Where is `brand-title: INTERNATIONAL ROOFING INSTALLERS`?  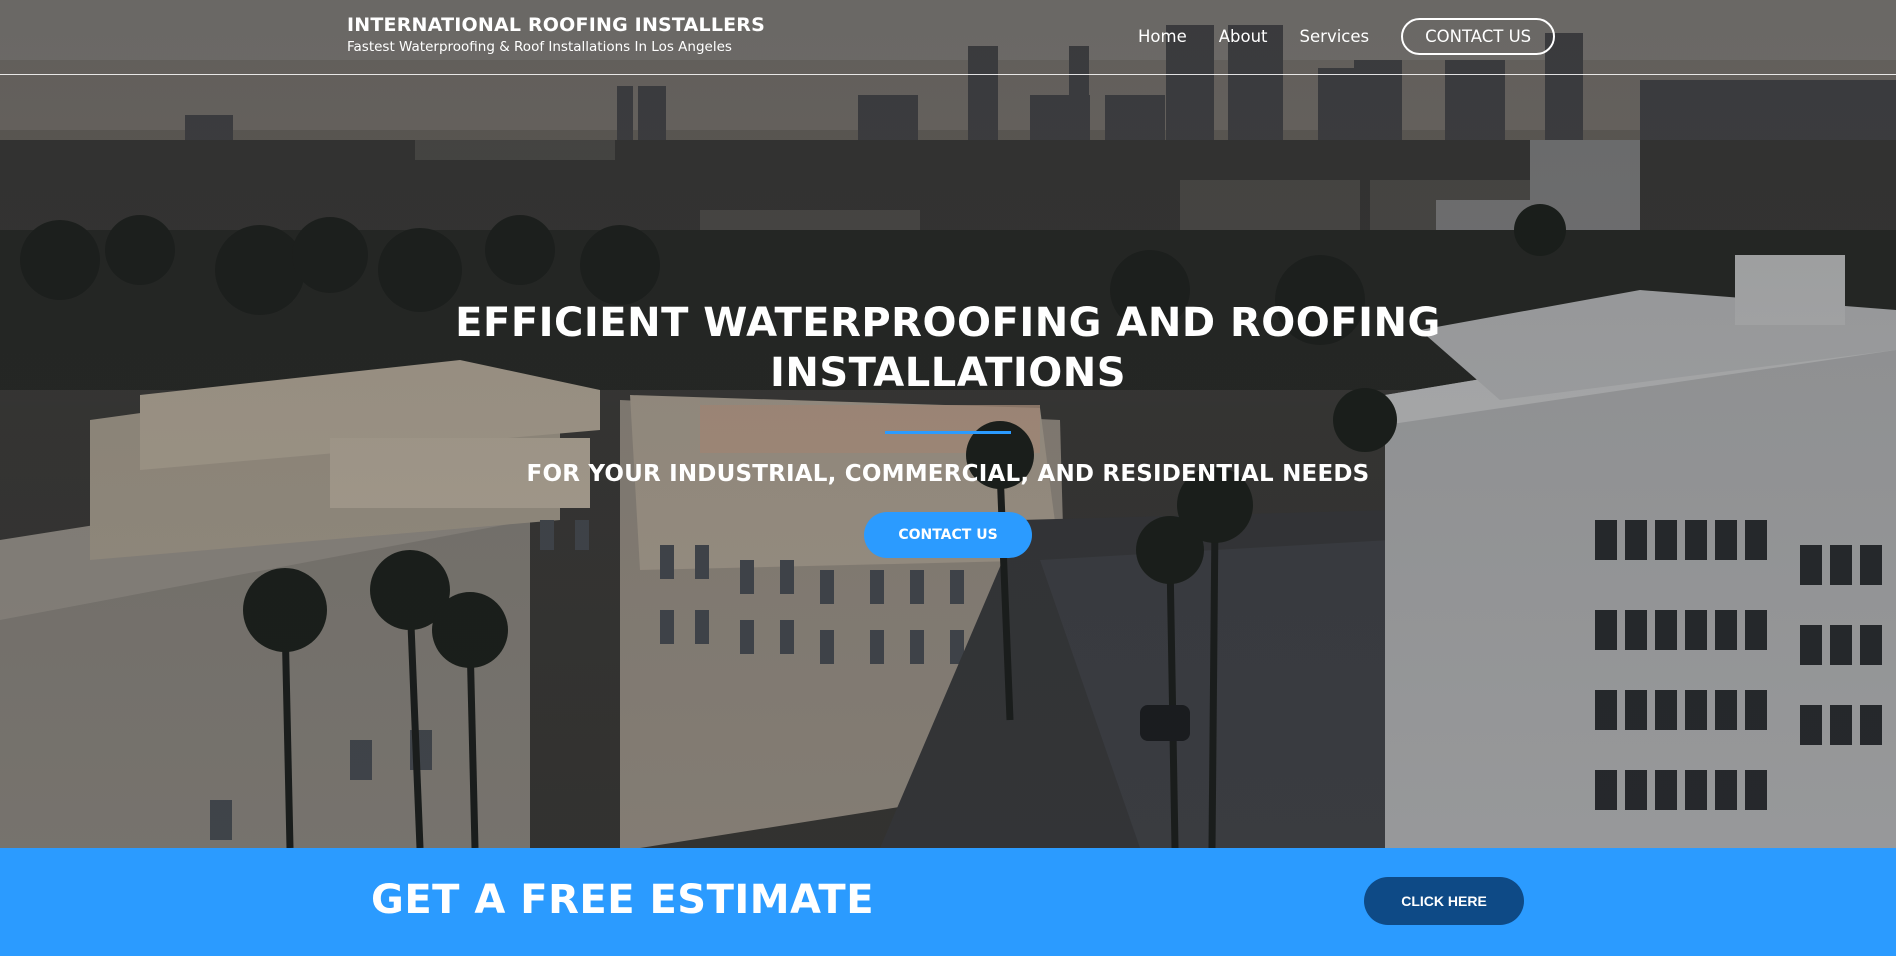
brand-title: INTERNATIONAL ROOFING INSTALLERS is located at coordinates (556, 25).